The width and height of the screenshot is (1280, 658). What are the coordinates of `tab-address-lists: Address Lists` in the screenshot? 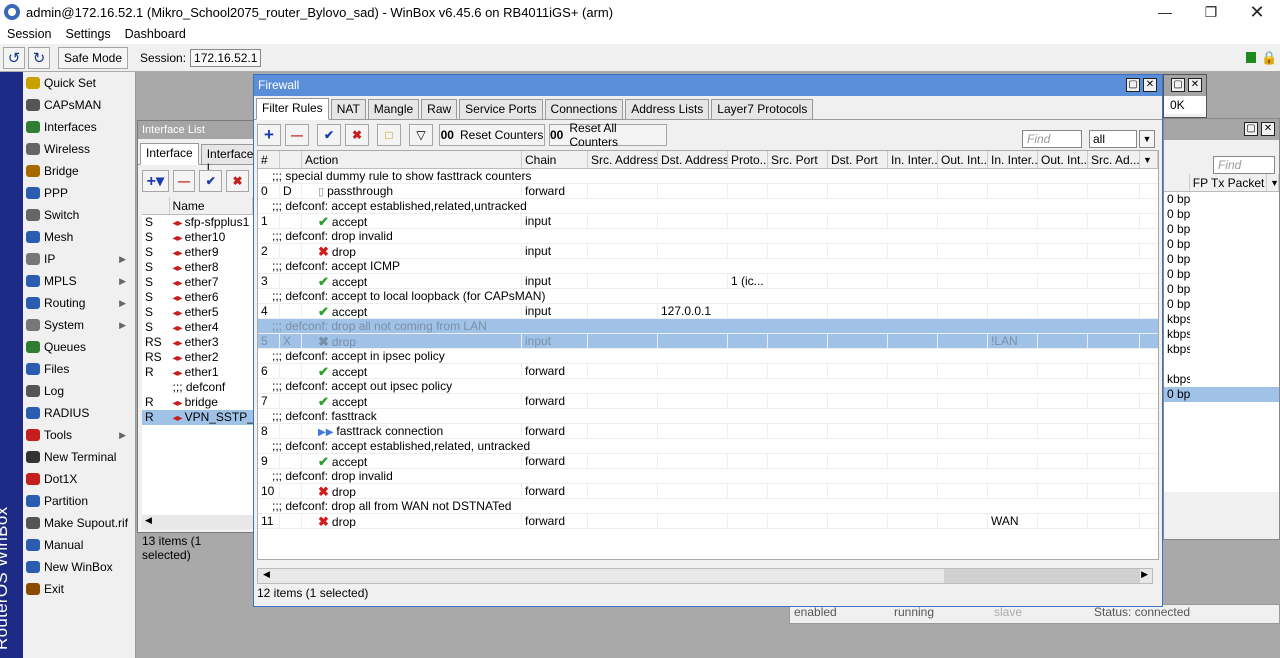 It's located at (667, 109).